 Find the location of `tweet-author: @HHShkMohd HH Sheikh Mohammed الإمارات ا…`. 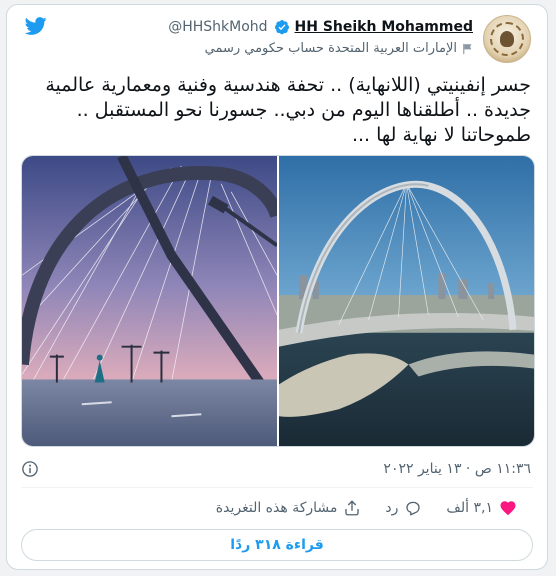

tweet-author: @HHShkMohd HH Sheikh Mohammed الإمارات ا… is located at coordinates (349, 39).